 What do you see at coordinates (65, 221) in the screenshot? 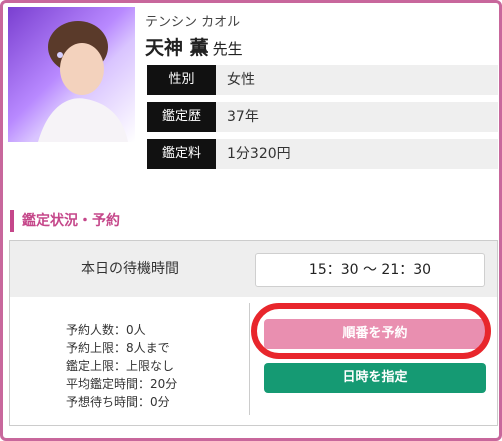
I see `section-title: 鑑定状況・予約` at bounding box center [65, 221].